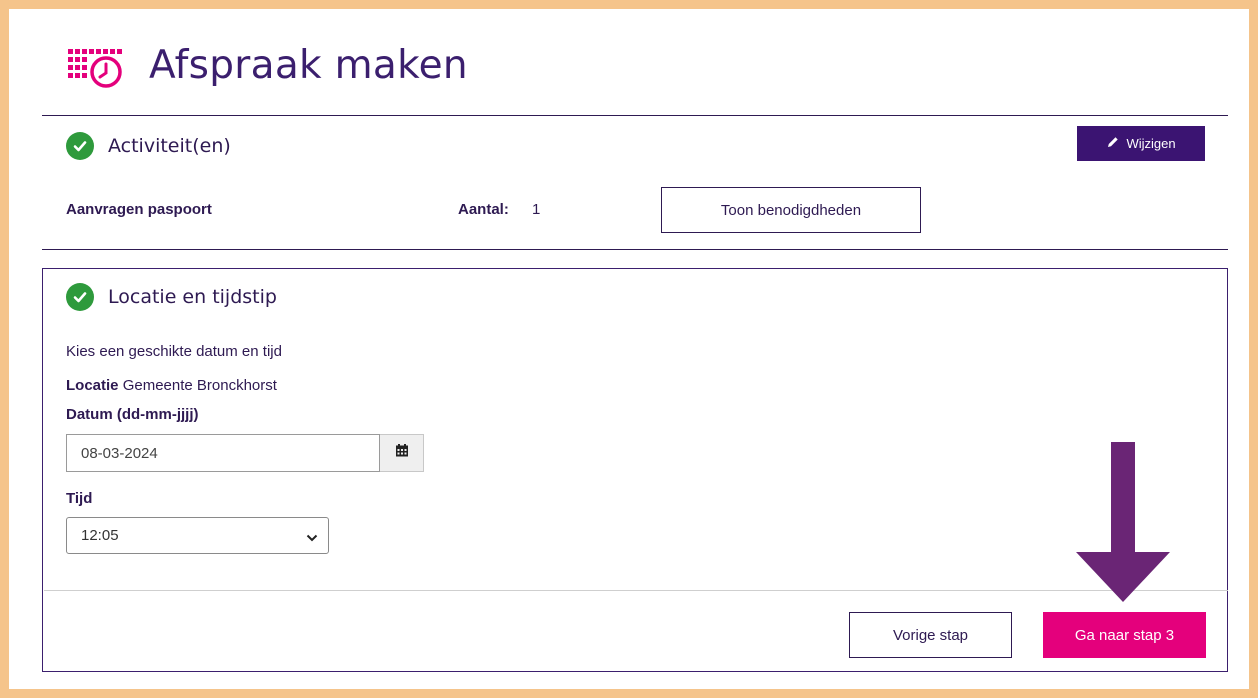 The image size is (1258, 698). I want to click on activity-name: Aanvragen paspoort, so click(139, 209).